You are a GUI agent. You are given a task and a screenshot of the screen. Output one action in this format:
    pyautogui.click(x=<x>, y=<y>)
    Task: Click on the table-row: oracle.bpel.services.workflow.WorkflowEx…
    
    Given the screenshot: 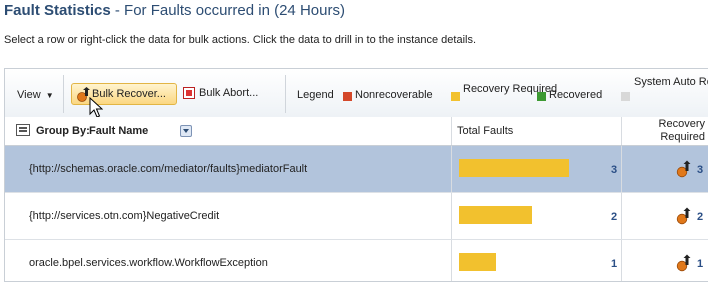 What is the action you would take?
    pyautogui.click(x=356, y=260)
    